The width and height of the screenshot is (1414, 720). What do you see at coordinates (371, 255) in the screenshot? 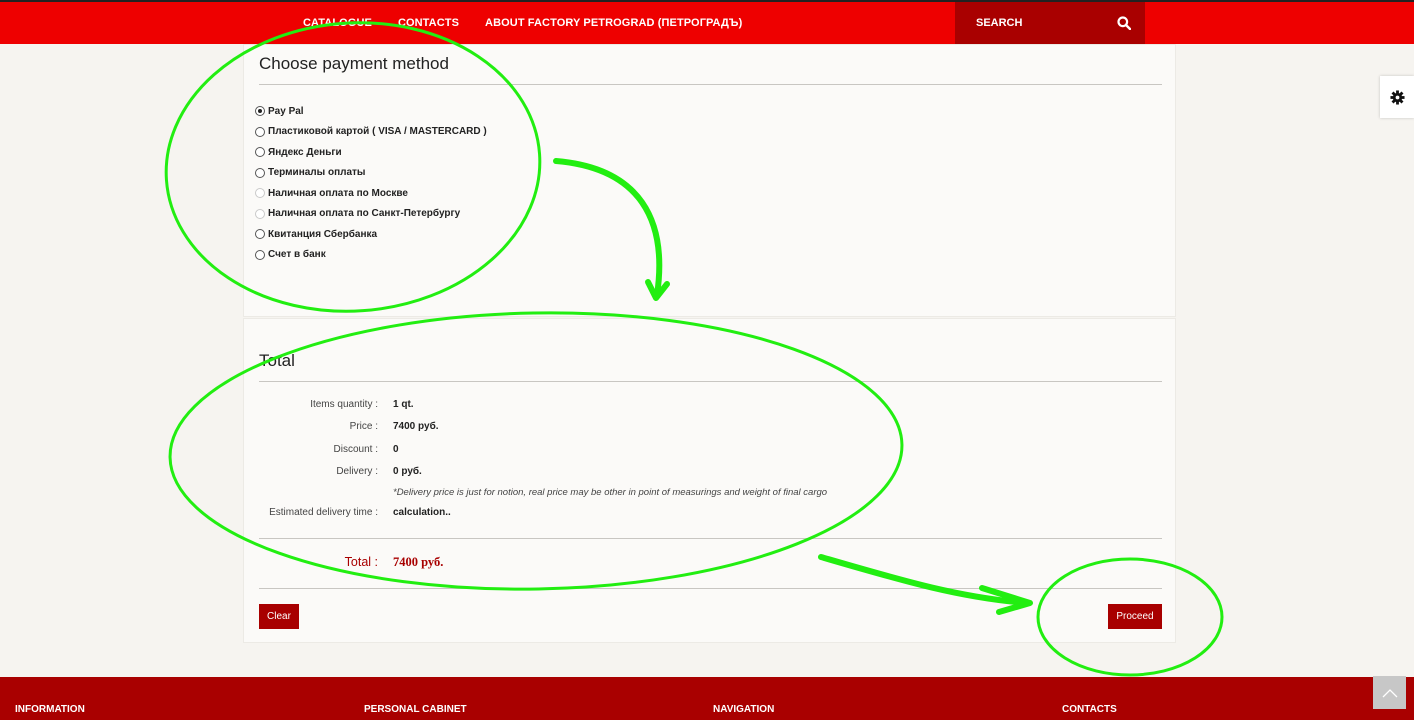
I see `payment-option-bank-invoice: Счет в банк` at bounding box center [371, 255].